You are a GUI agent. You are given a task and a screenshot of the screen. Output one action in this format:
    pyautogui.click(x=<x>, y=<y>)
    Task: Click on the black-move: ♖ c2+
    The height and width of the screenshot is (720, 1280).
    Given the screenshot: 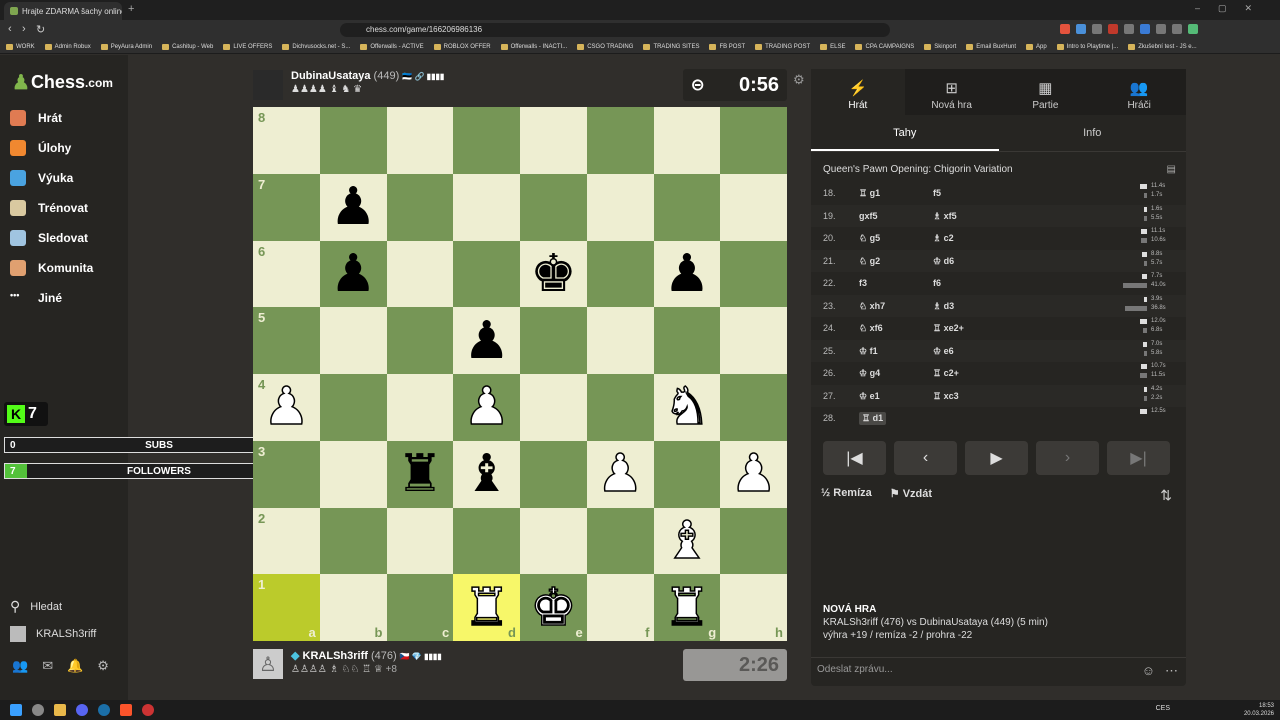 What is the action you would take?
    pyautogui.click(x=946, y=373)
    